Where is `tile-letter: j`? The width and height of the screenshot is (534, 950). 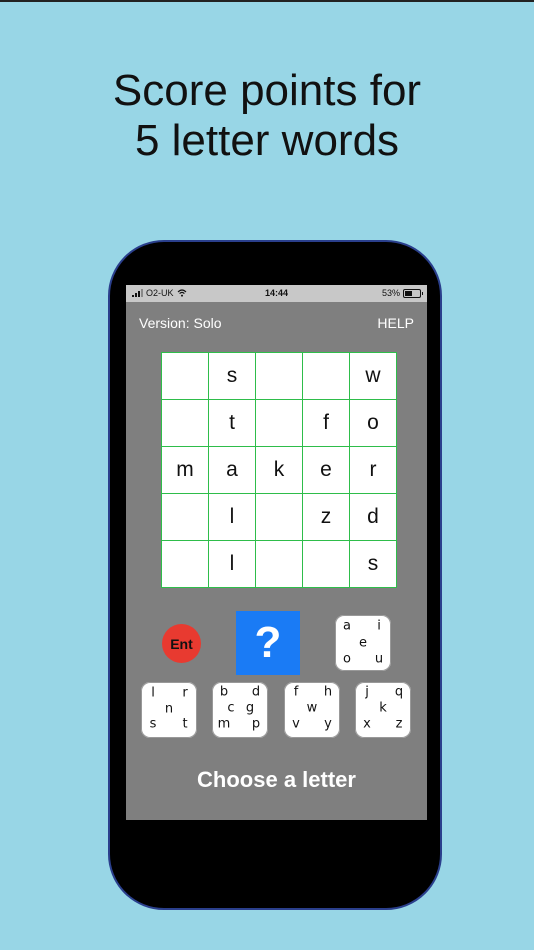 tile-letter: j is located at coordinates (367, 692).